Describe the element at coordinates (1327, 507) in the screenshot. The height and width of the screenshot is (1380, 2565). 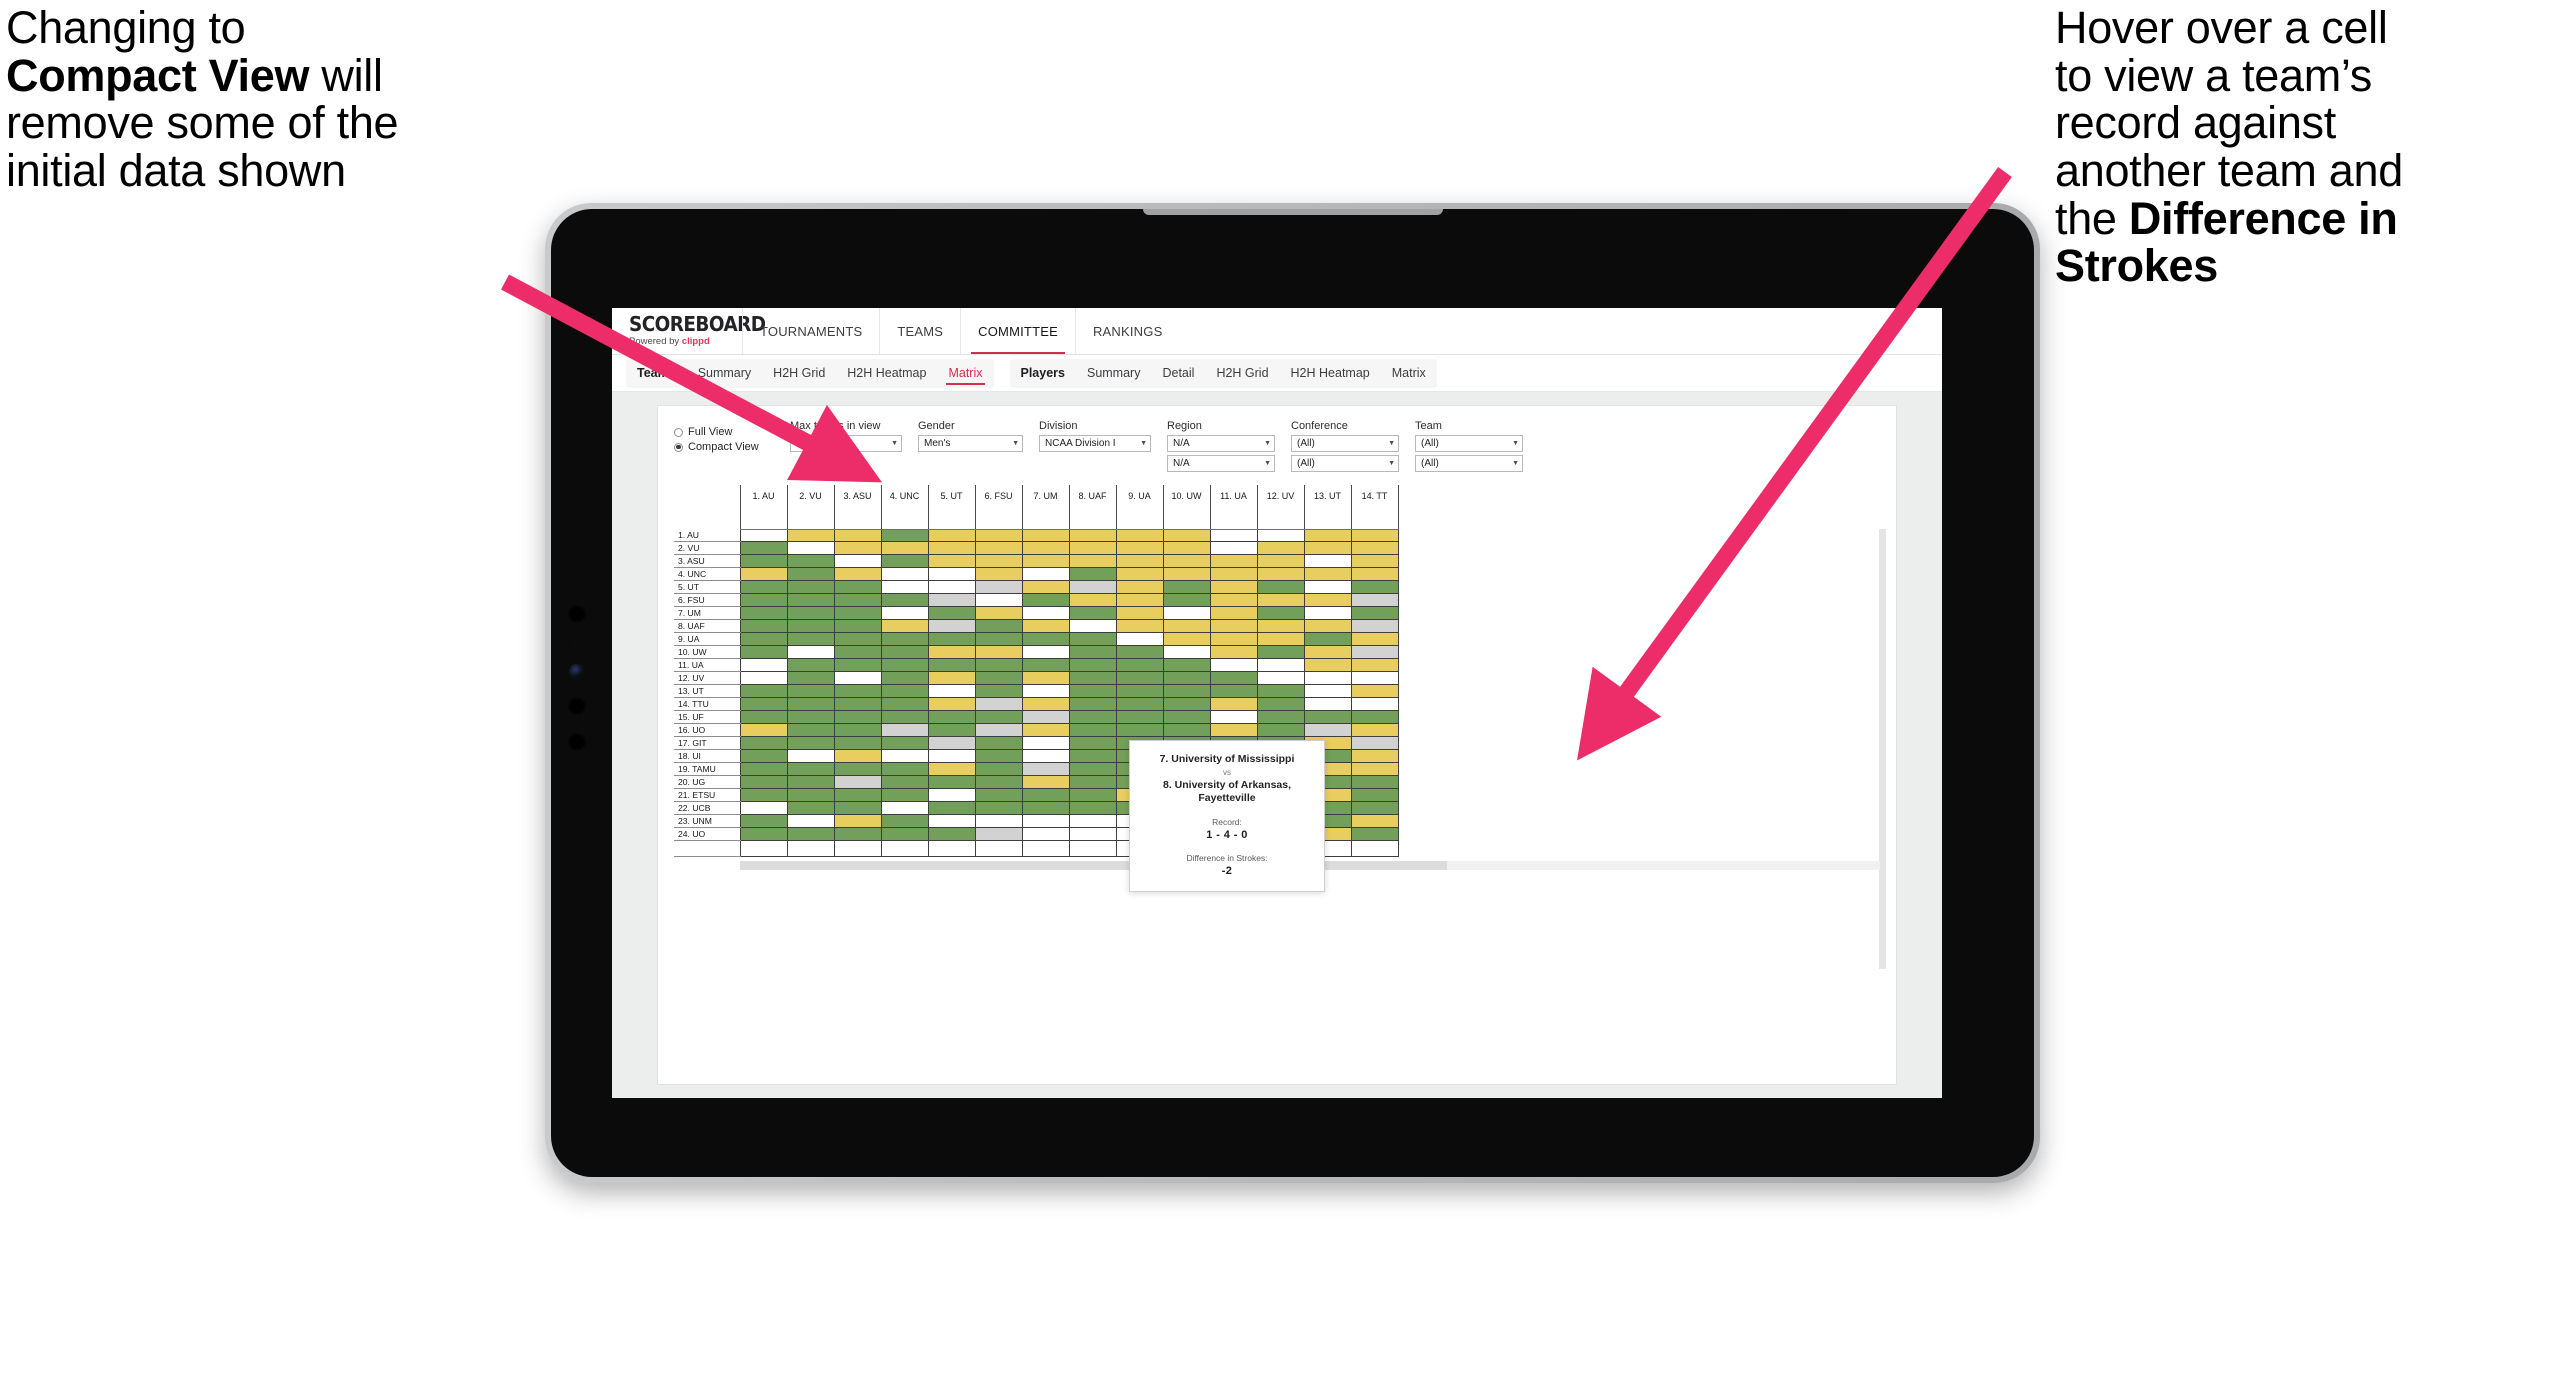
I see `matrix-col-header: 13. UT` at that location.